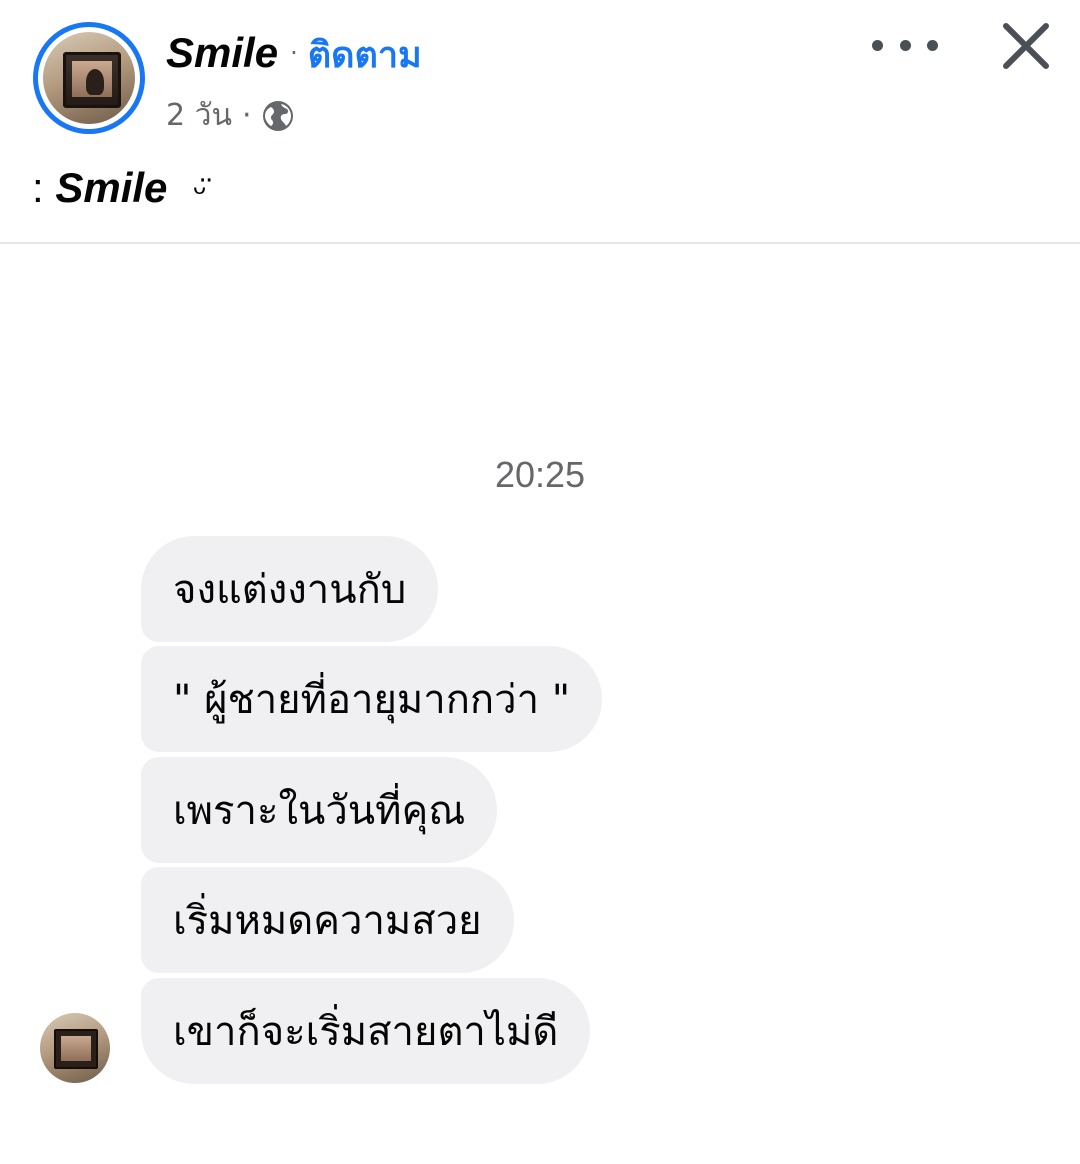  What do you see at coordinates (540, 243) in the screenshot?
I see `divider` at bounding box center [540, 243].